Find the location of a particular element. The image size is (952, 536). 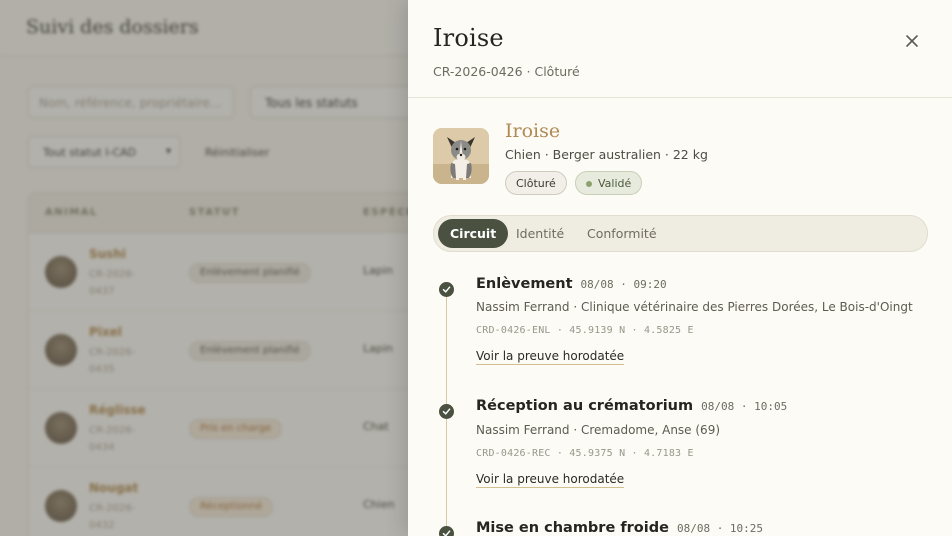

step-description: Nassim Ferrand · Cremadome, Anse (69) is located at coordinates (598, 430).